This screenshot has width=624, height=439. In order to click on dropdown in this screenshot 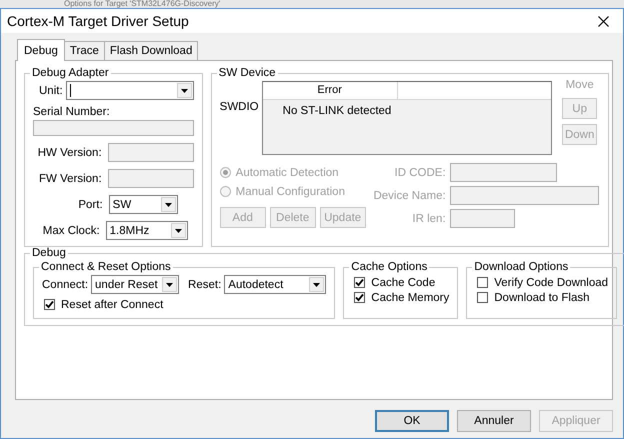, I will do `click(130, 90)`.